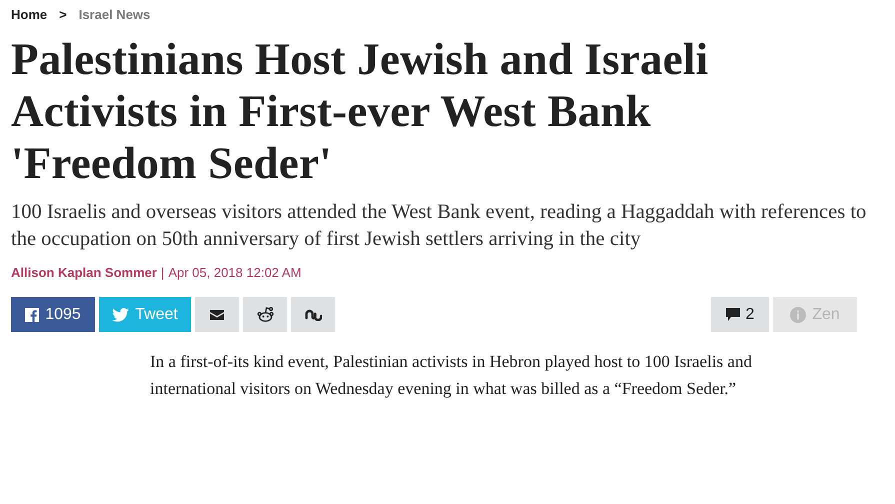  What do you see at coordinates (451, 375) in the screenshot?
I see `article-paragraph: In a first-of-its kind event, Palestinian activists in Hebron played host to 100 Israelis and international visitors on Wednesday evening in what was billed as a “Freedom Seder.”` at bounding box center [451, 375].